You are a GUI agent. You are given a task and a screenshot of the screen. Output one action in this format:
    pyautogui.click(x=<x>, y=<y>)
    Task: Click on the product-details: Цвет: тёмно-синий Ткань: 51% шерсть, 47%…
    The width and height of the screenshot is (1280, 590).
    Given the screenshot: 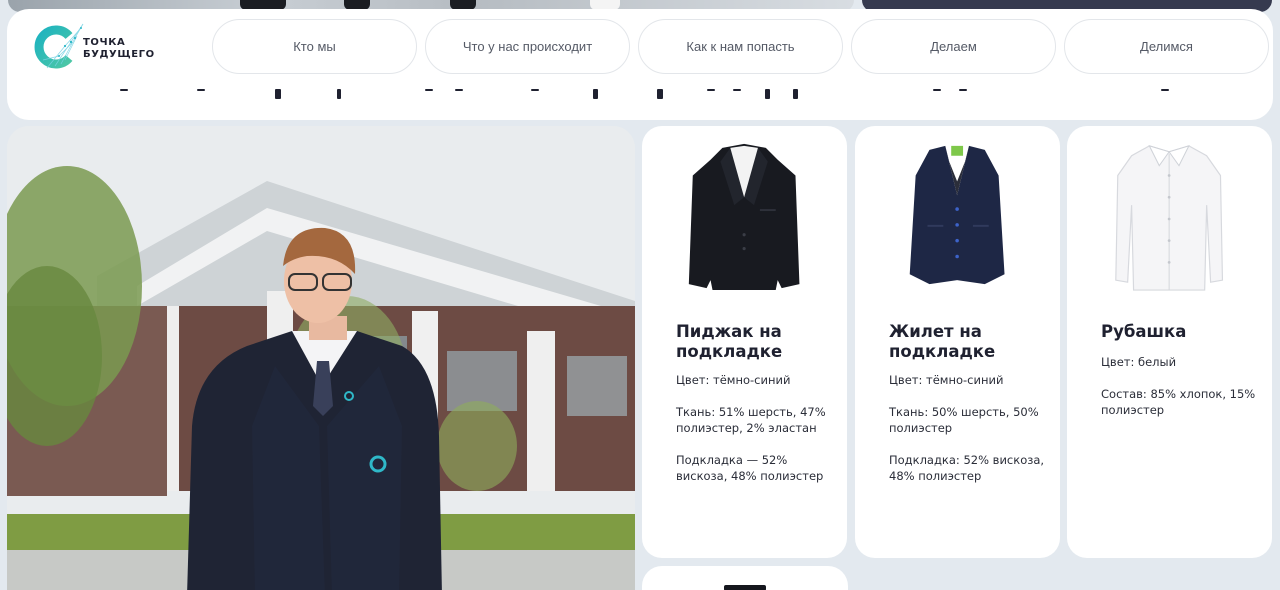 What is the action you would take?
    pyautogui.click(x=756, y=436)
    